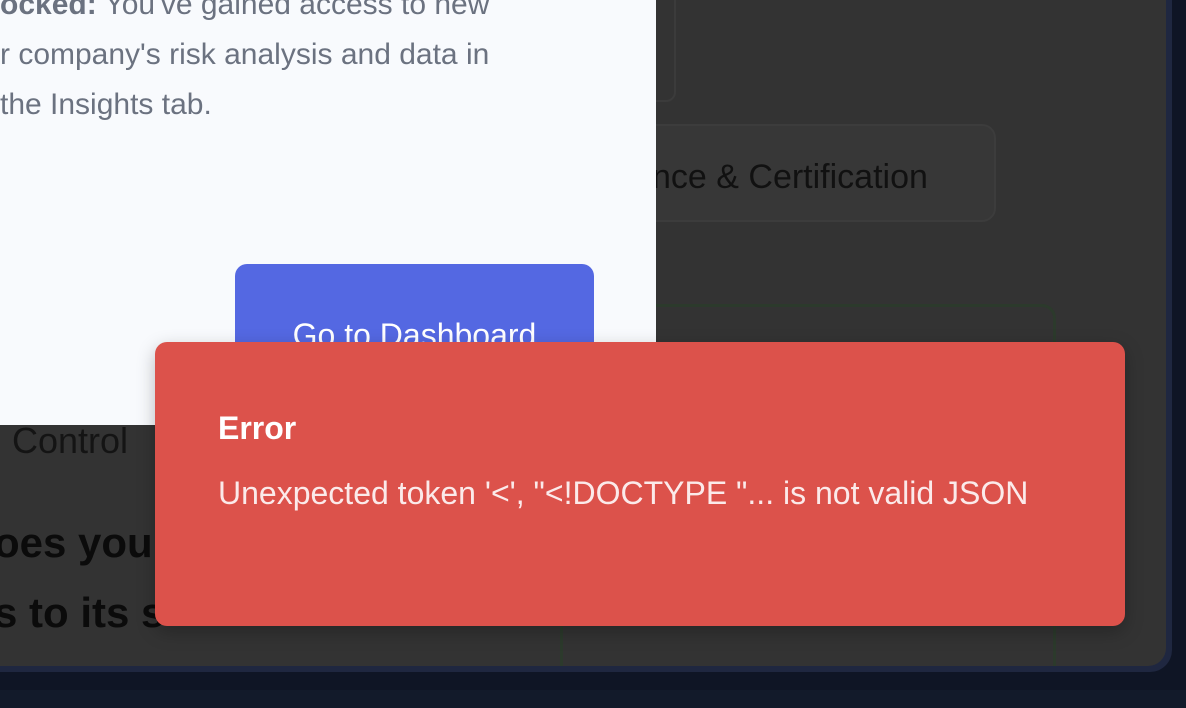 The width and height of the screenshot is (1186, 708). Describe the element at coordinates (790, 177) in the screenshot. I see `certification-tab-label: nce & Certification` at that location.